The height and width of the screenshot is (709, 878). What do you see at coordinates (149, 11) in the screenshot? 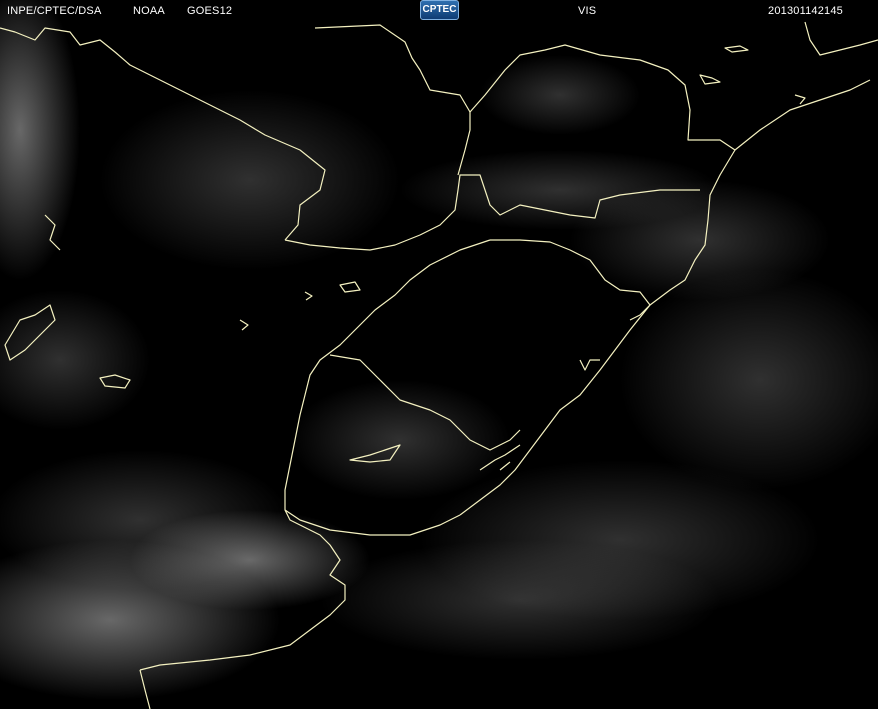
I see `agency-label: NOAA` at bounding box center [149, 11].